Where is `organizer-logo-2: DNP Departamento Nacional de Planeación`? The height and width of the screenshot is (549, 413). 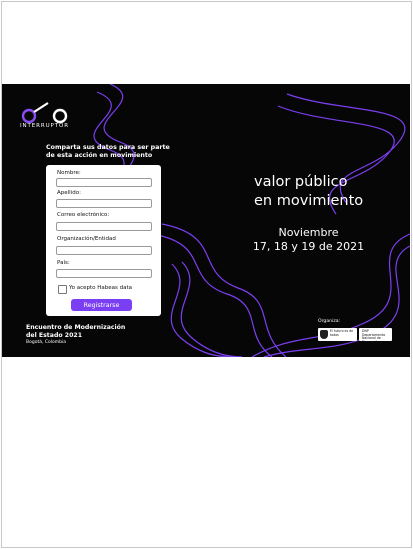
organizer-logo-2: DNP Departamento Nacional de Planeación is located at coordinates (375, 336).